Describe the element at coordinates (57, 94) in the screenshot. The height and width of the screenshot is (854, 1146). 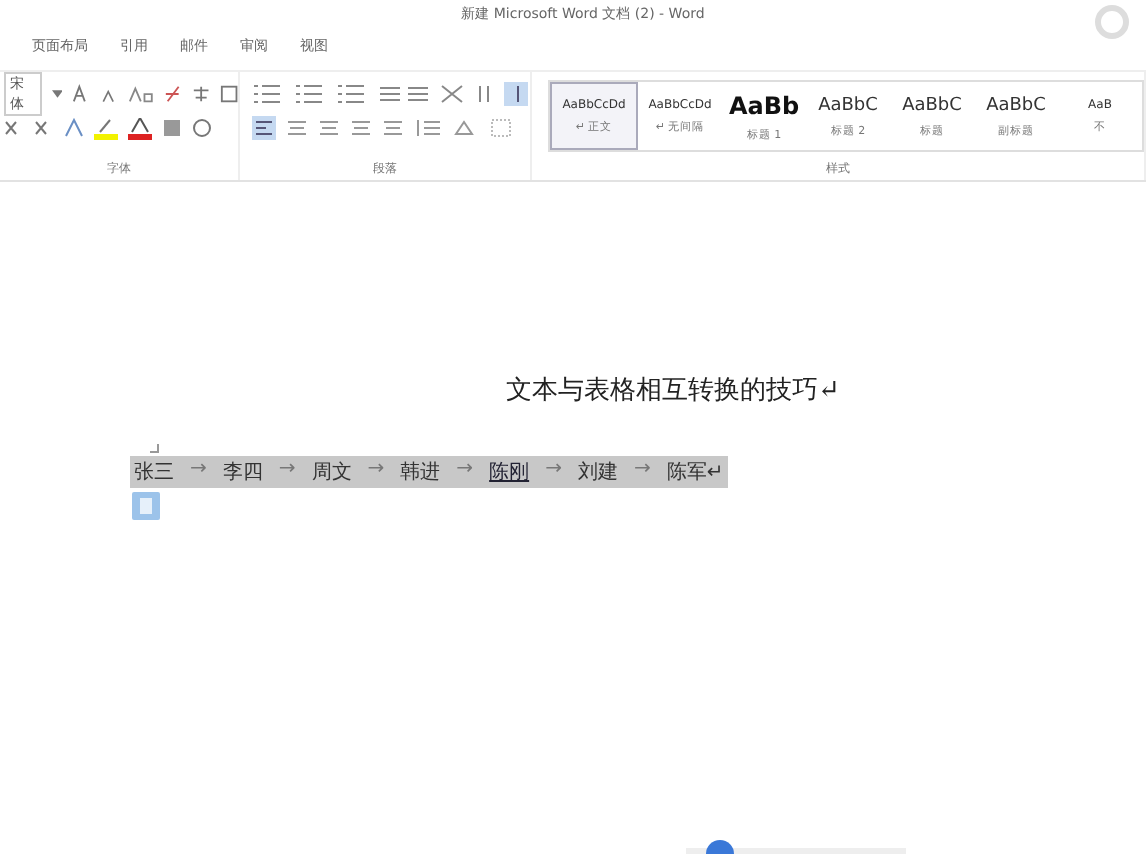
I see `dropdown-arrow-icon` at that location.